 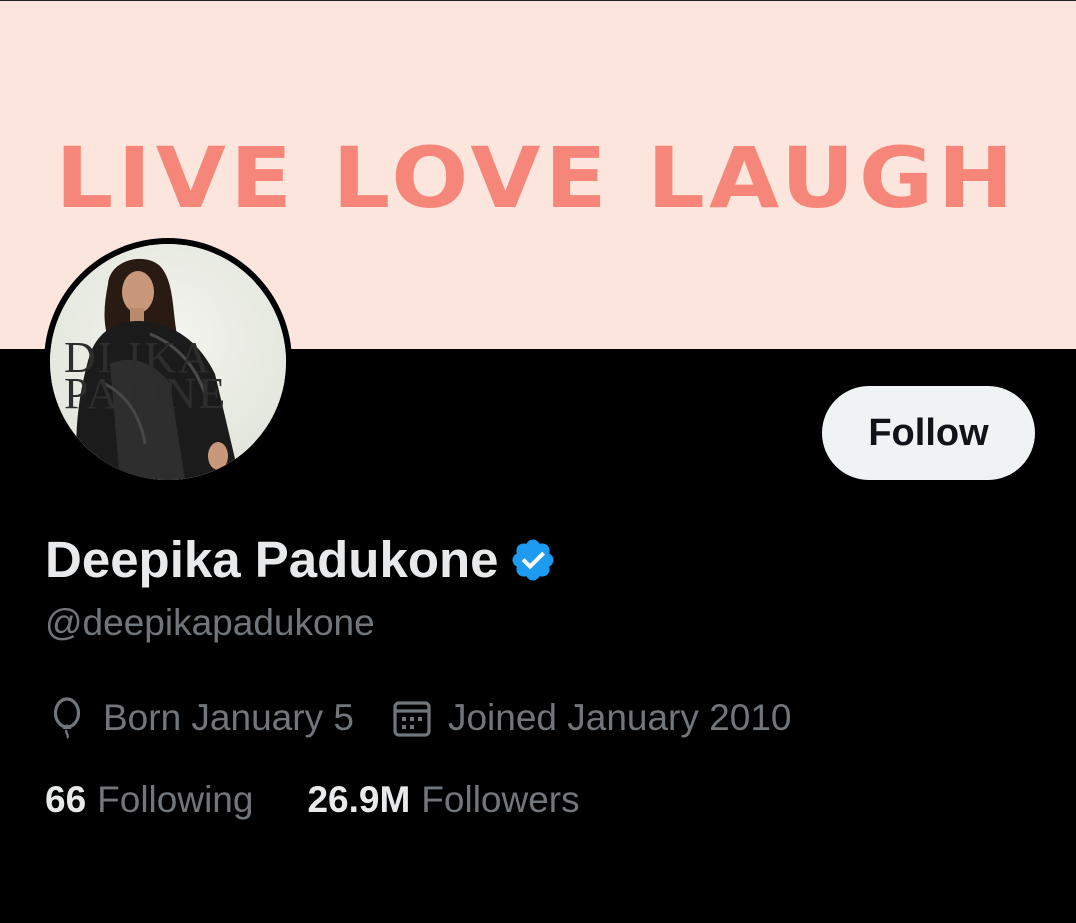 I want to click on joined-item: Joined January 2010, so click(x=592, y=718).